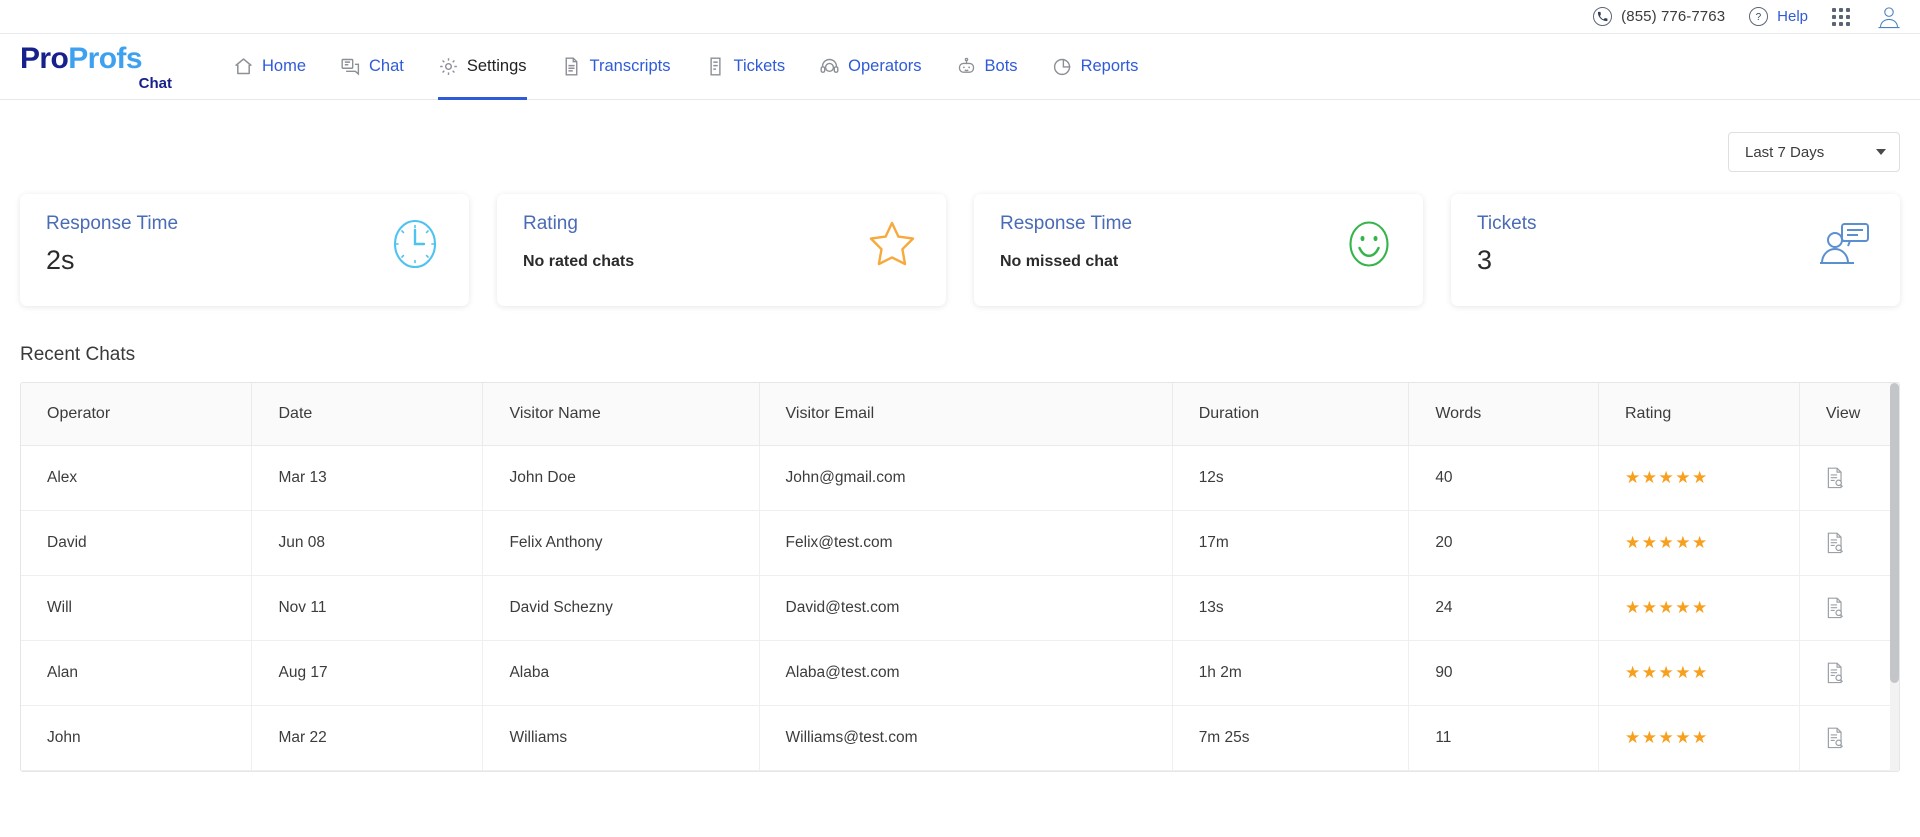 The width and height of the screenshot is (1920, 837). What do you see at coordinates (966, 414) in the screenshot?
I see `column-header-visitor-email: Visitor Email` at bounding box center [966, 414].